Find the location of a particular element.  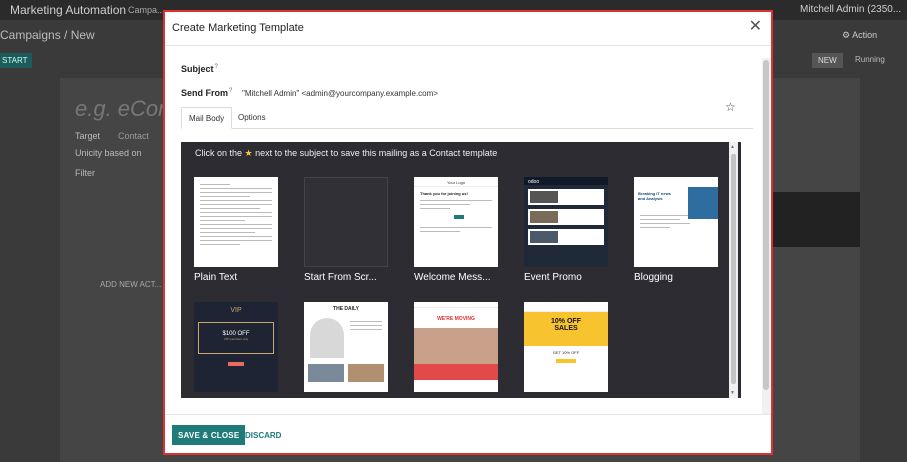

daily-title: THE DAILY is located at coordinates (346, 309).